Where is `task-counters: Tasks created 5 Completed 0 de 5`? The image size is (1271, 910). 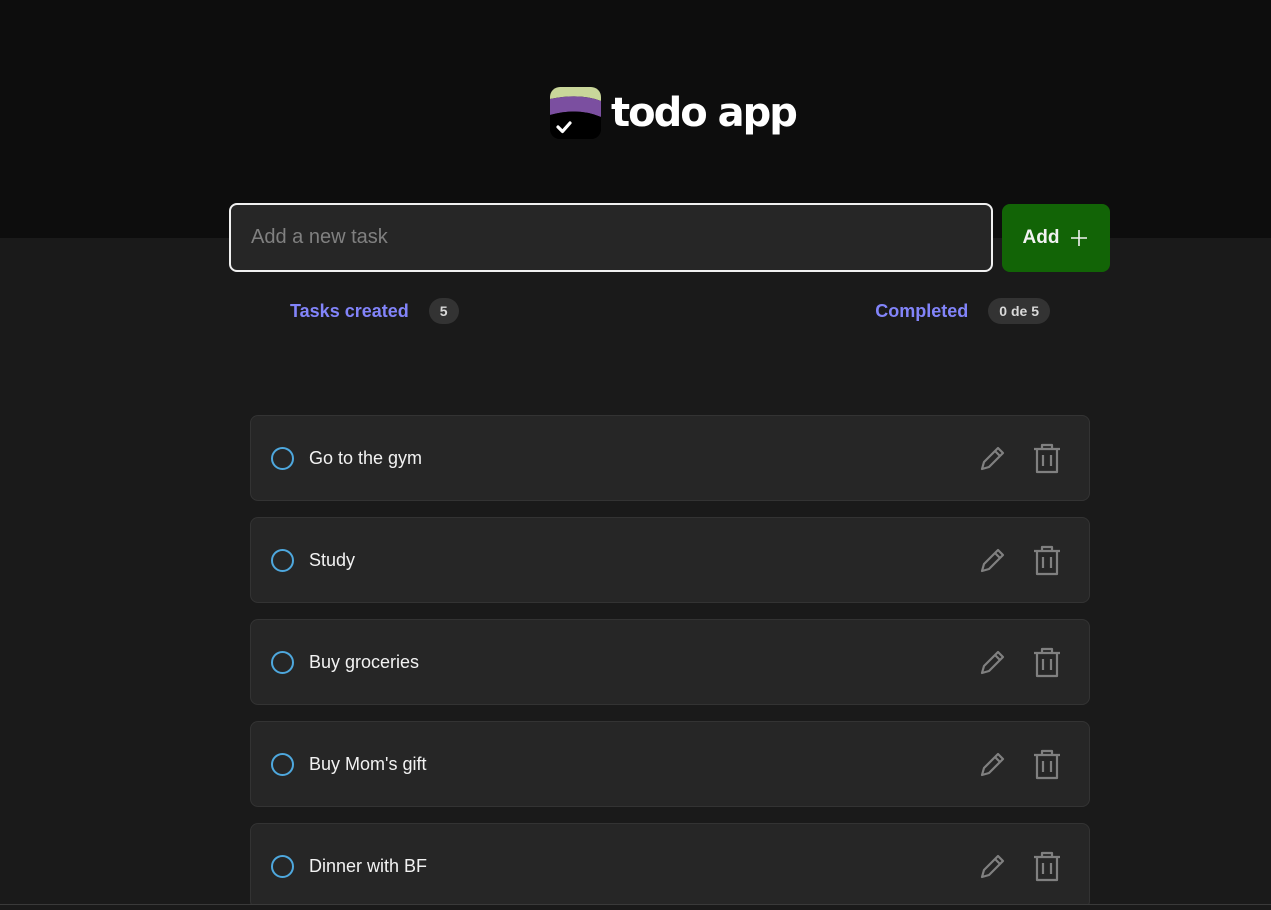
task-counters: Tasks created 5 Completed 0 de 5 is located at coordinates (670, 311).